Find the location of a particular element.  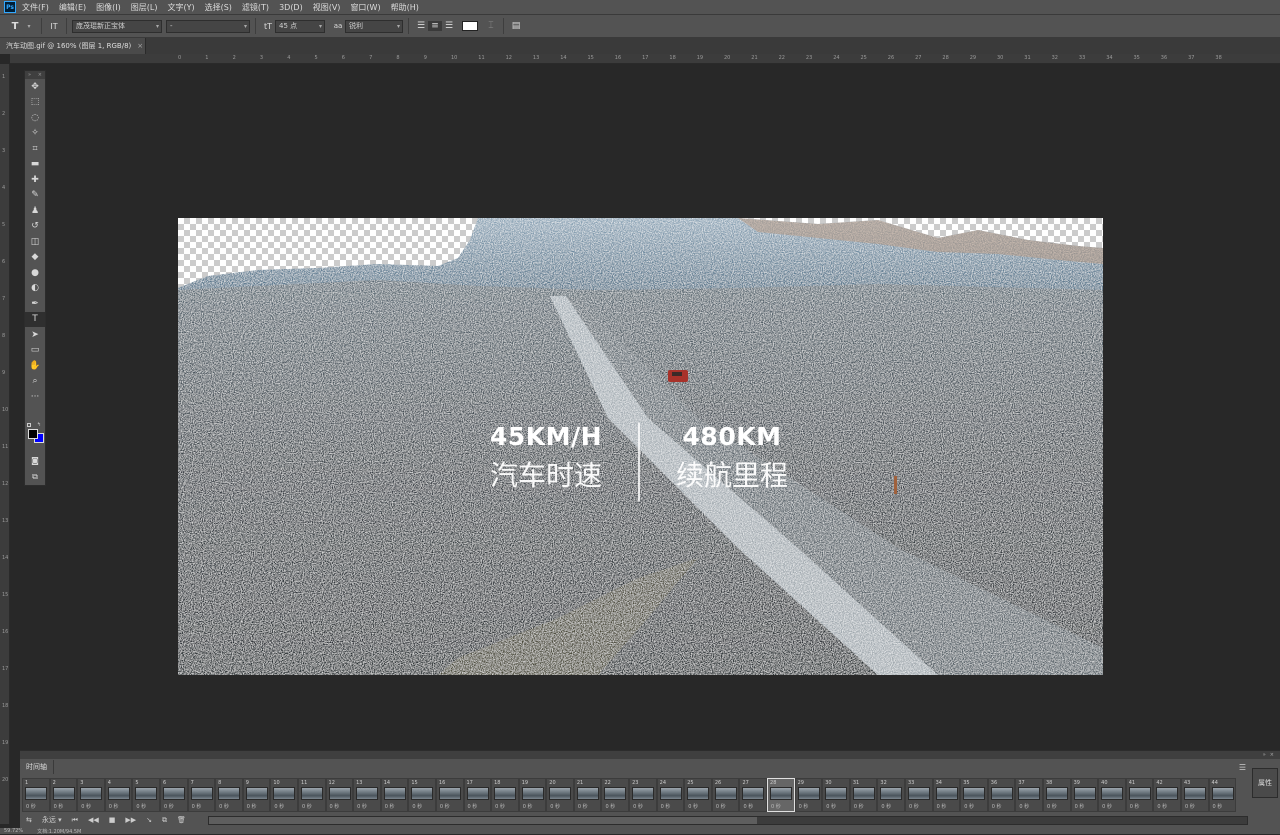

animation-frame: 20 0 秒 is located at coordinates (560, 795).